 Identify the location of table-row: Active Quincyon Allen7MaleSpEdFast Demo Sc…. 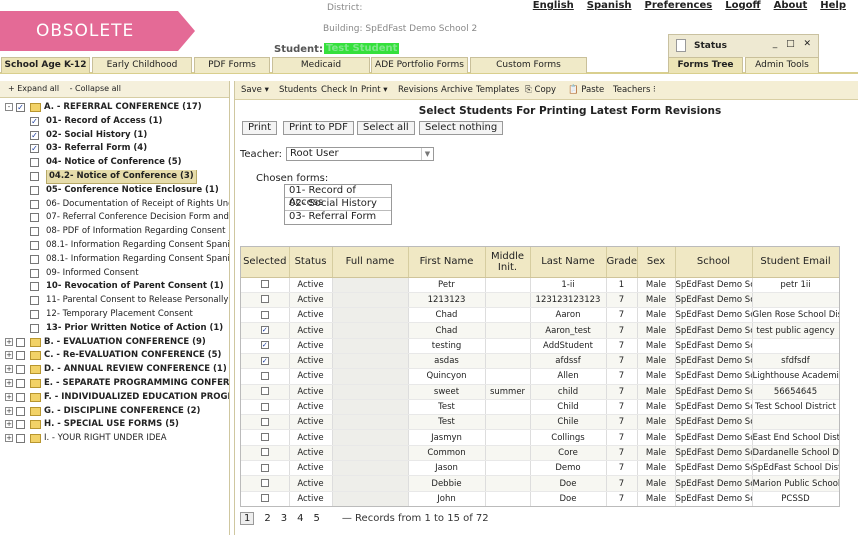
(540, 376).